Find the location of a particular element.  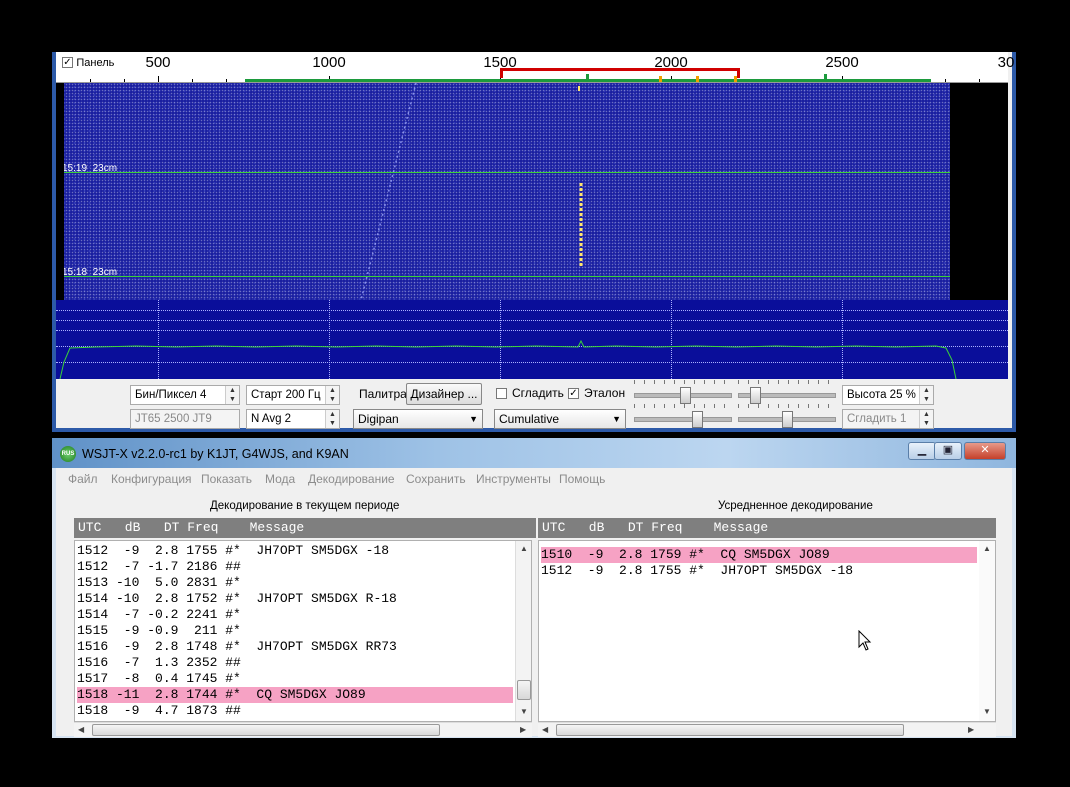

list-item-highlighted: 1518 -11 2.8 1744 #* CQ SM5DGX JO89 is located at coordinates (295, 695).